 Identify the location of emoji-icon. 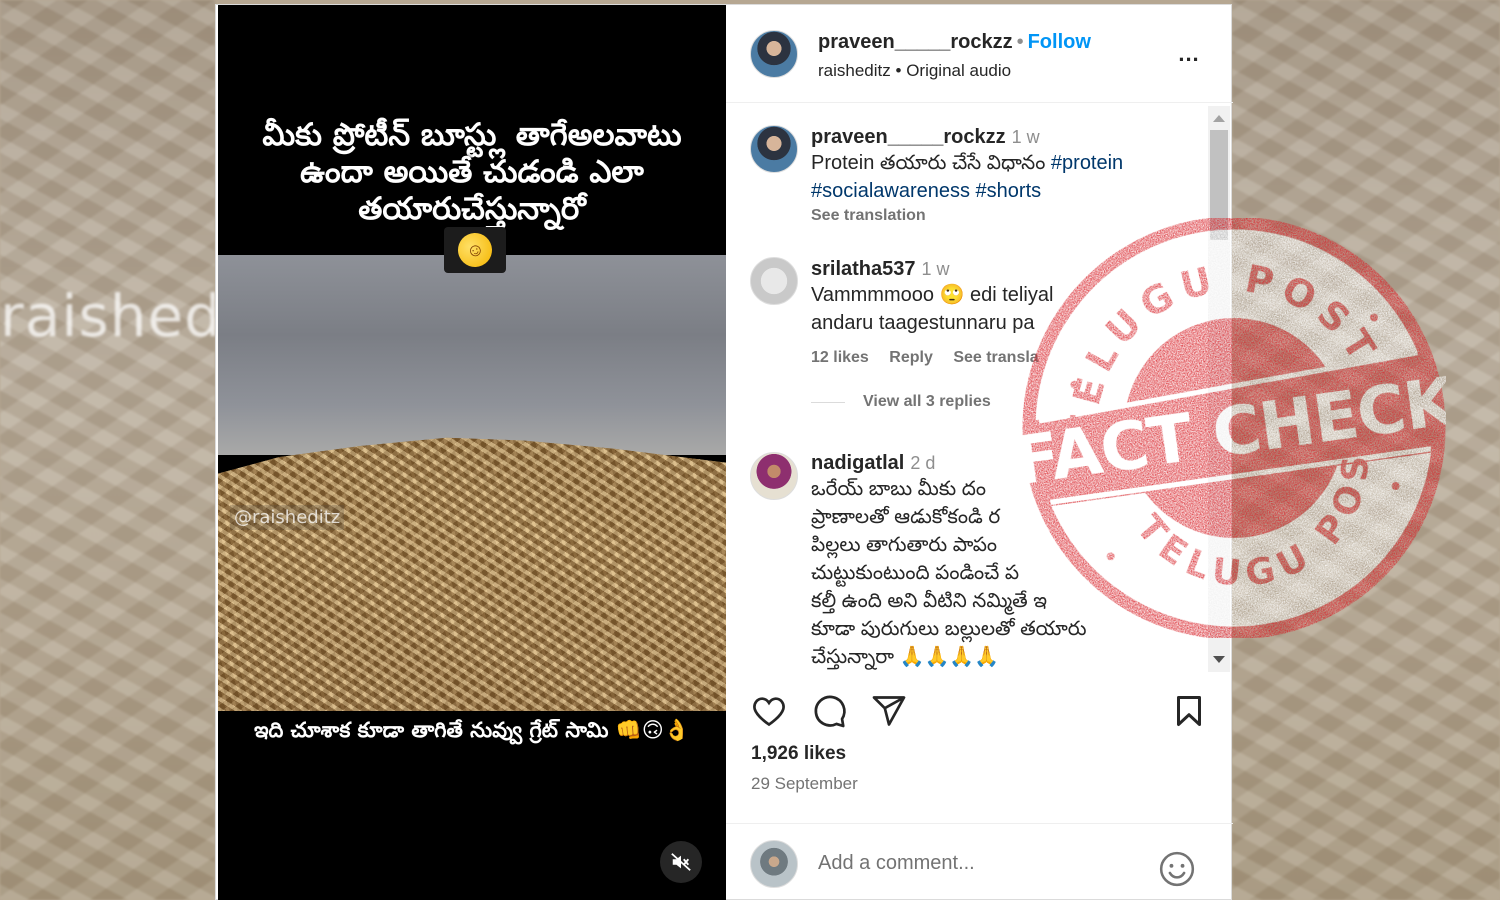
(1177, 869).